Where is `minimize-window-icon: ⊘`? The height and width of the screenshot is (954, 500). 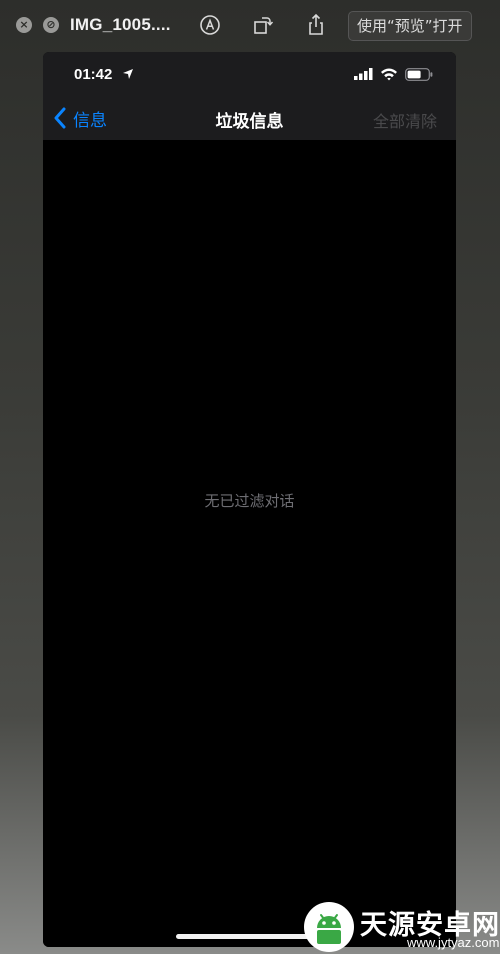
minimize-window-icon: ⊘ is located at coordinates (51, 25).